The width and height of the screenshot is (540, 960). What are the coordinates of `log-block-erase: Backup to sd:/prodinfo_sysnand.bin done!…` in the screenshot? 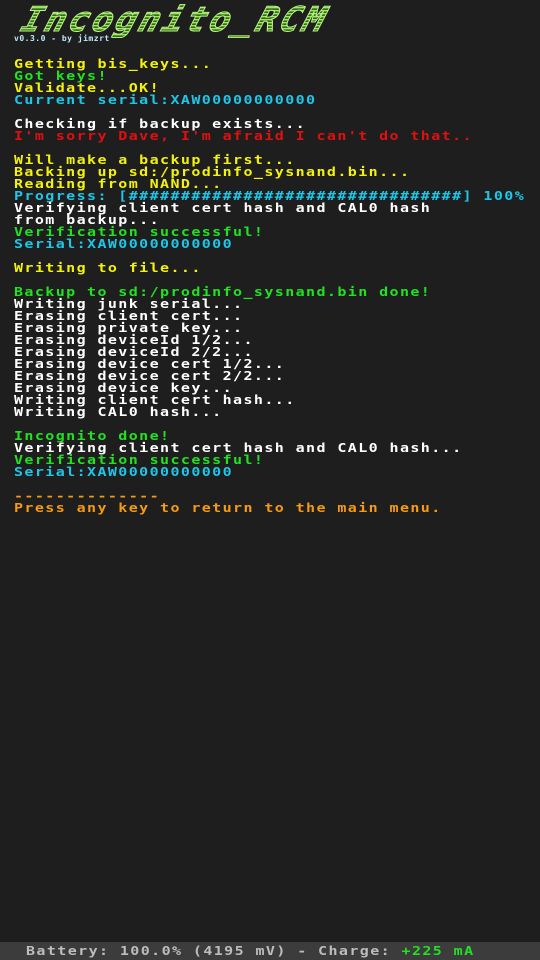 It's located at (274, 352).